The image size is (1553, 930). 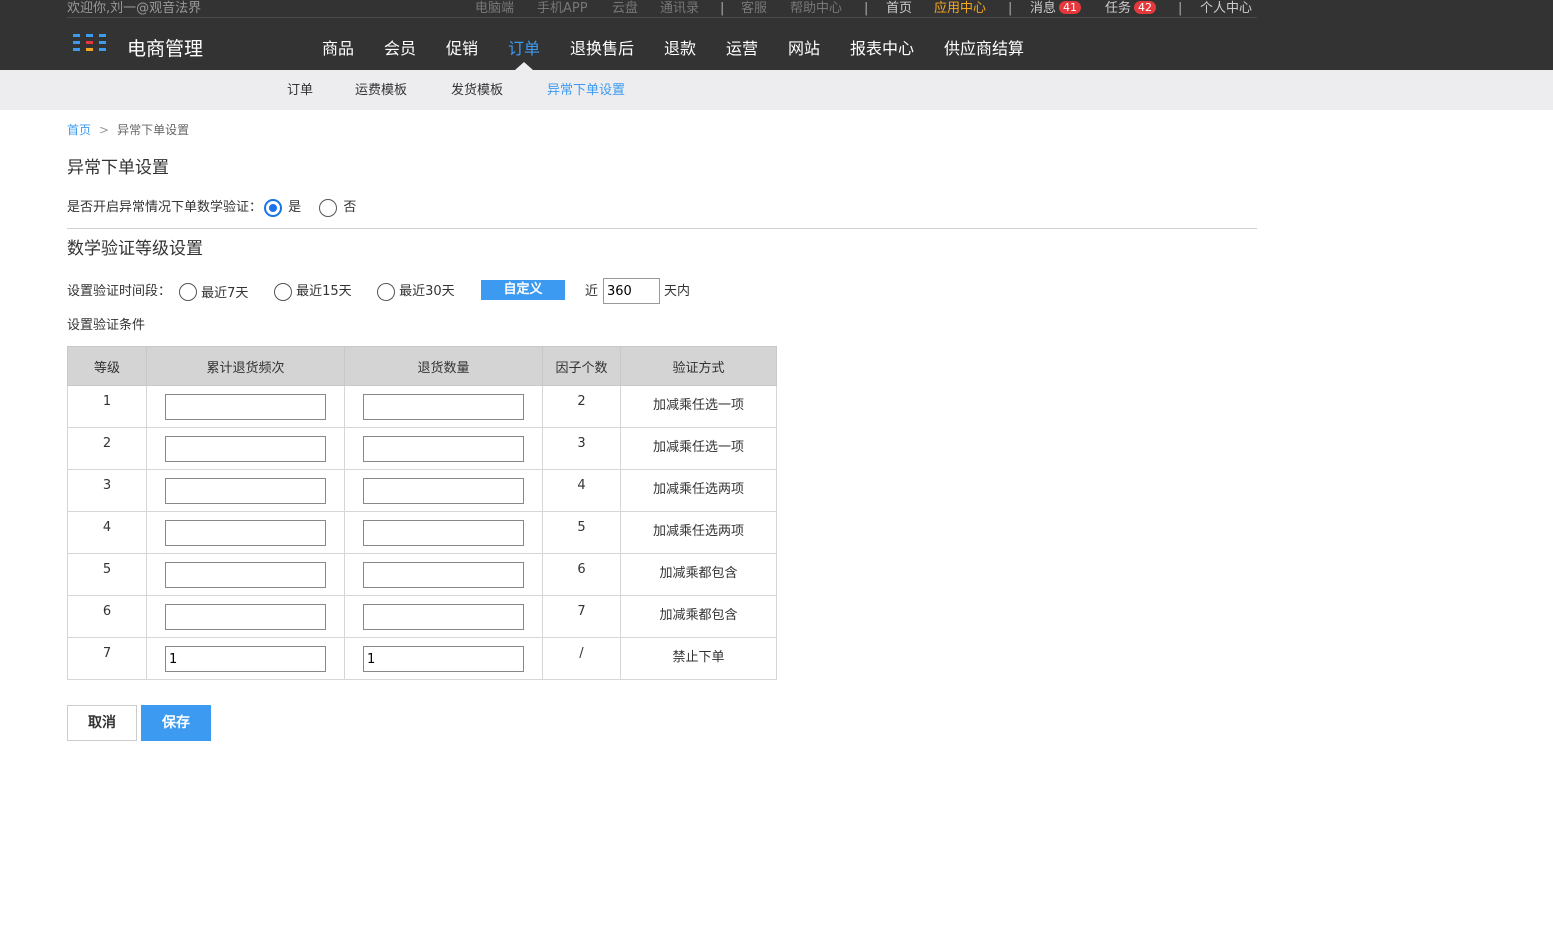 I want to click on link-contacts: 通讯录, so click(x=679, y=8).